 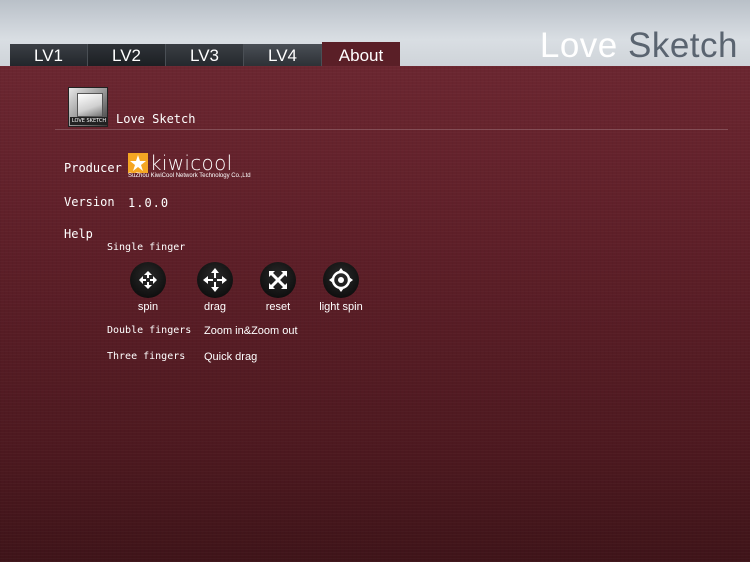 What do you see at coordinates (683, 45) in the screenshot?
I see `brand-word-2: Sketch` at bounding box center [683, 45].